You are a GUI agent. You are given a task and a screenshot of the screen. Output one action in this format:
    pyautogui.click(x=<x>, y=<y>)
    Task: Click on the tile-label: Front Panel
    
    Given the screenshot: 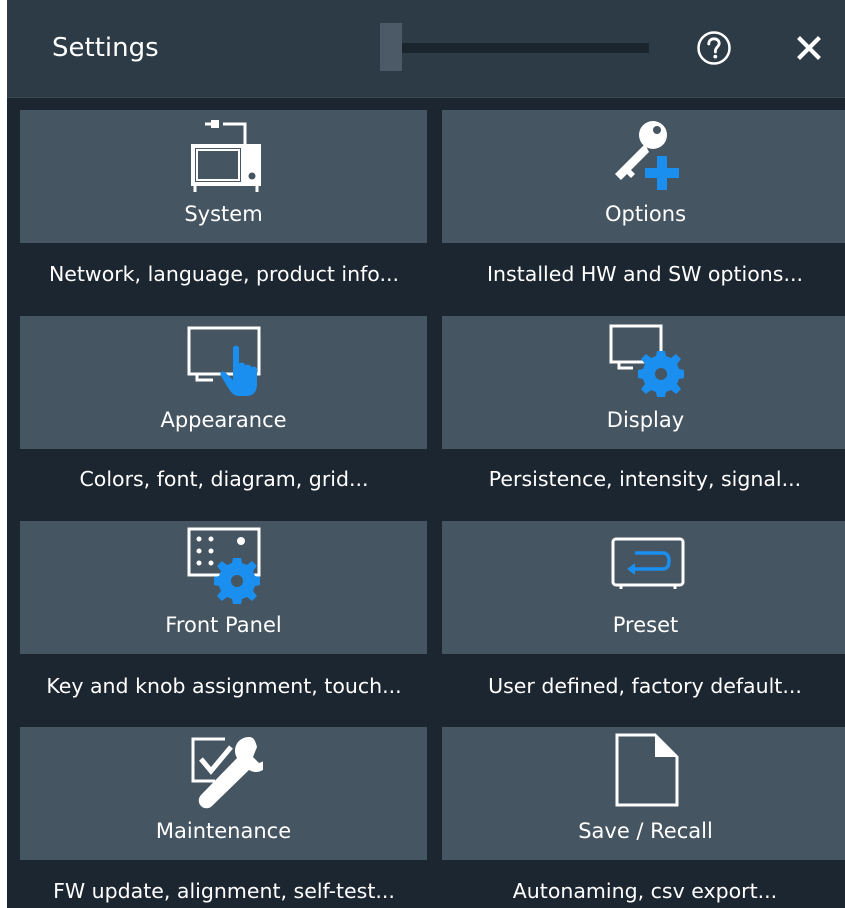 What is the action you would take?
    pyautogui.click(x=223, y=625)
    